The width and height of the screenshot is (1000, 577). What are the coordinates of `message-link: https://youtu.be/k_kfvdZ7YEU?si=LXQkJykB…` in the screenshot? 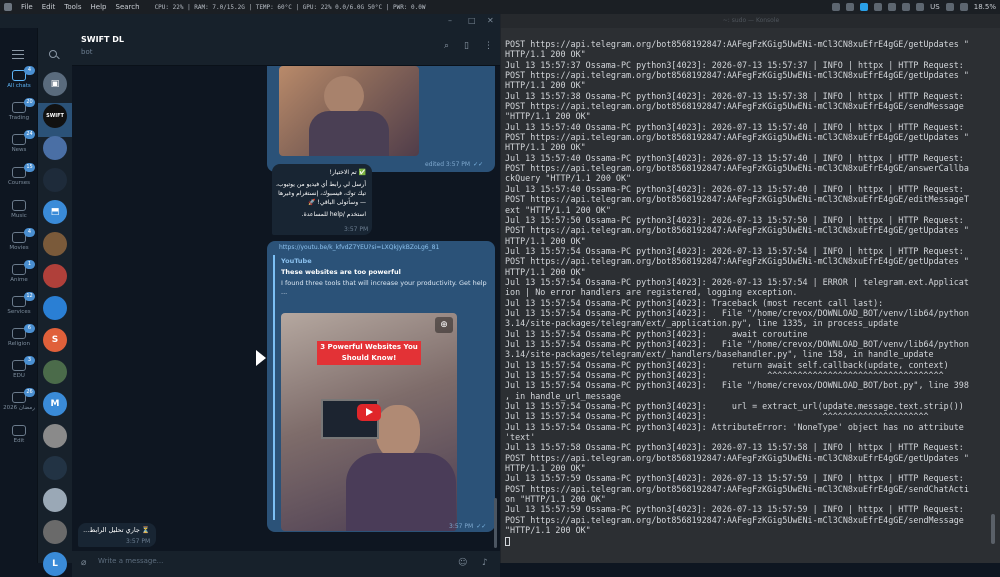 It's located at (359, 247).